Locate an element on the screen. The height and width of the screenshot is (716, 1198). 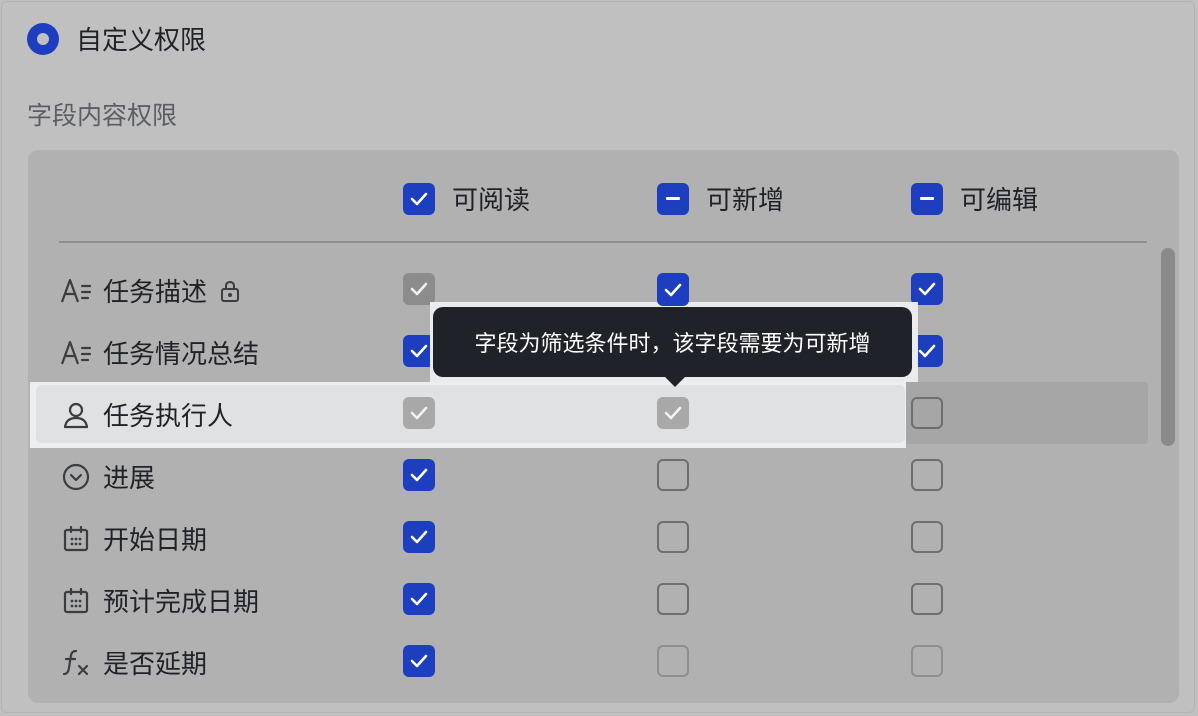
field-name: 开始日期 is located at coordinates (155, 541).